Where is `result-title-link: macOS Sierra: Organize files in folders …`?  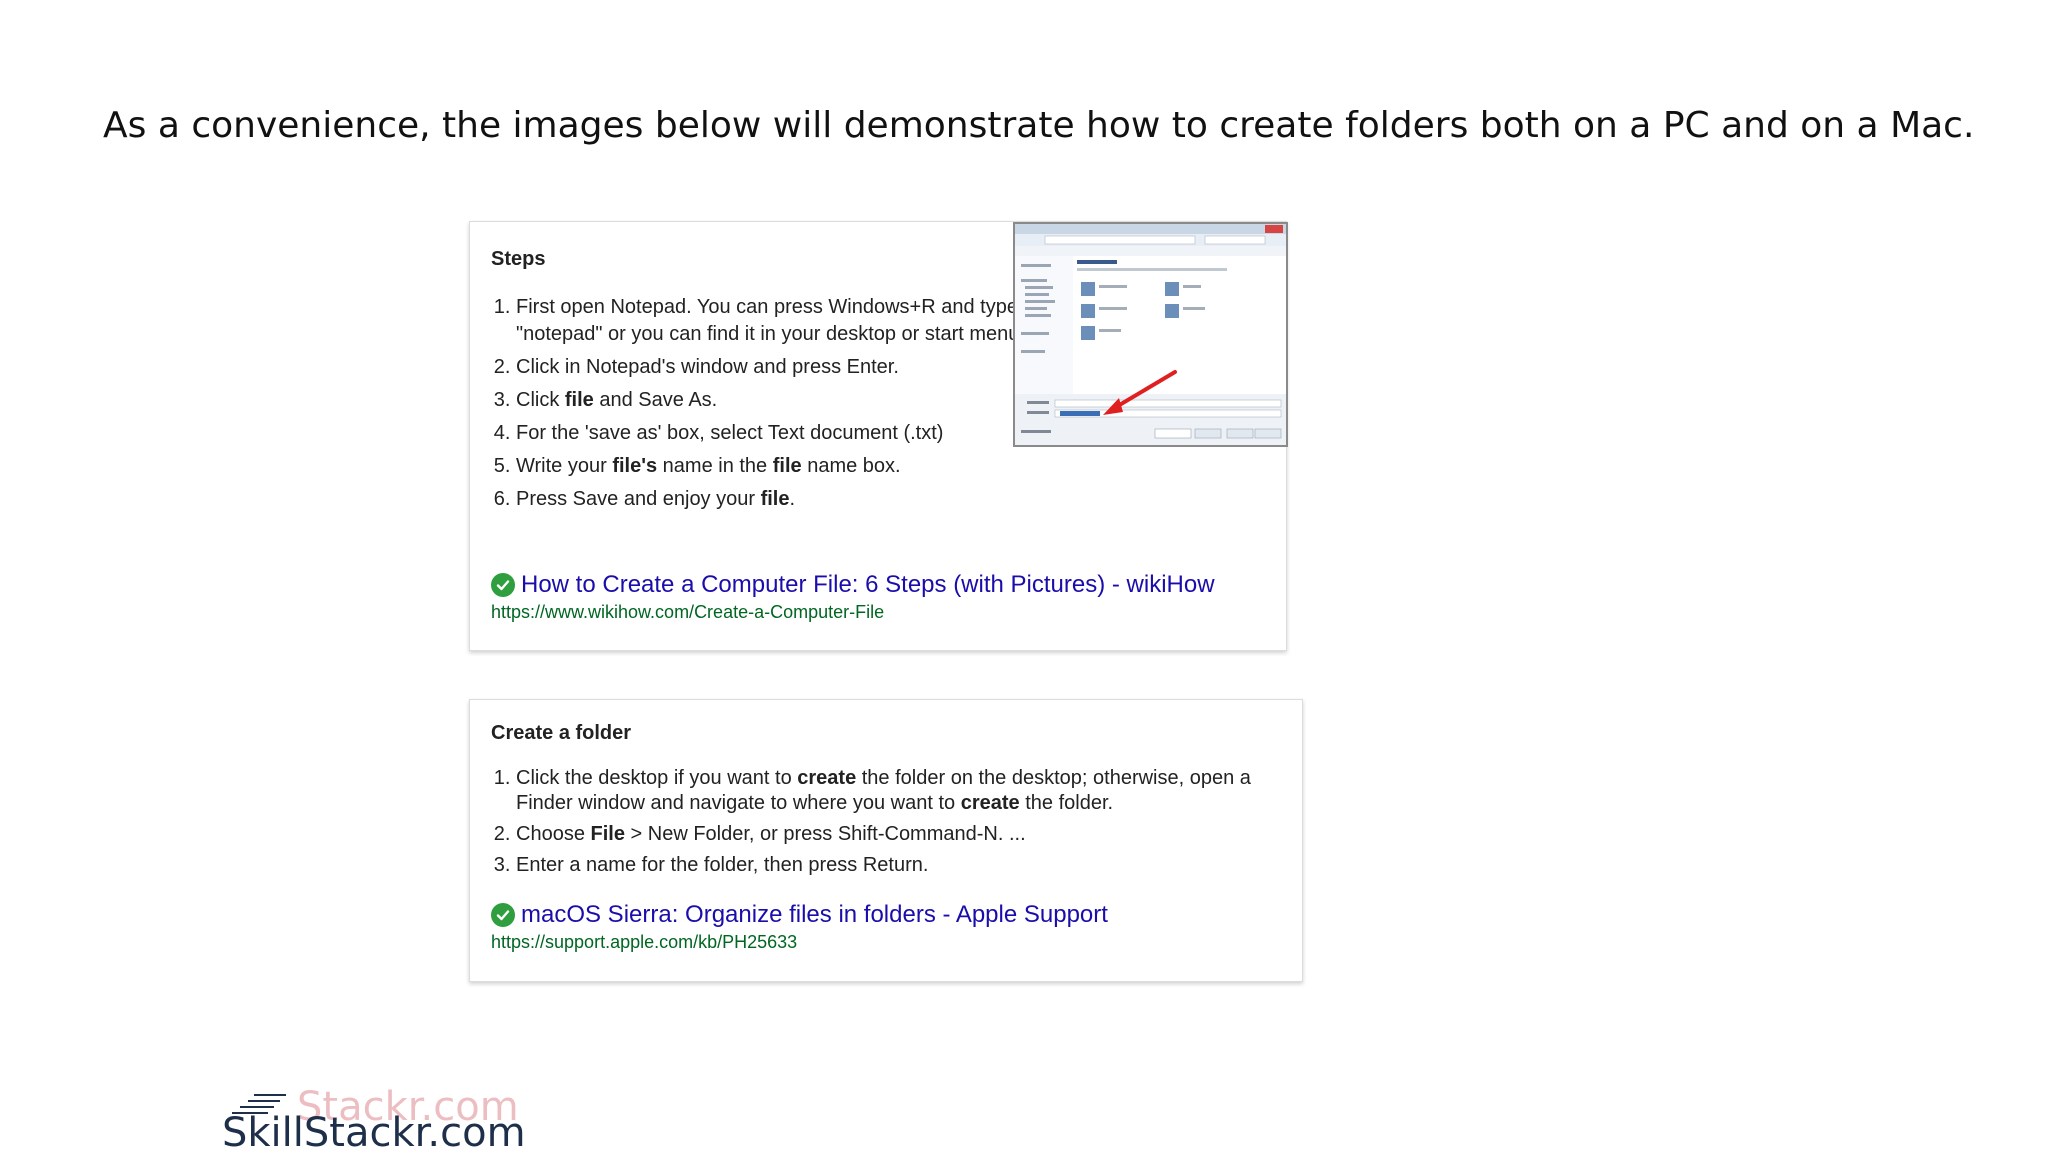
result-title-link: macOS Sierra: Organize files in folders … is located at coordinates (814, 915).